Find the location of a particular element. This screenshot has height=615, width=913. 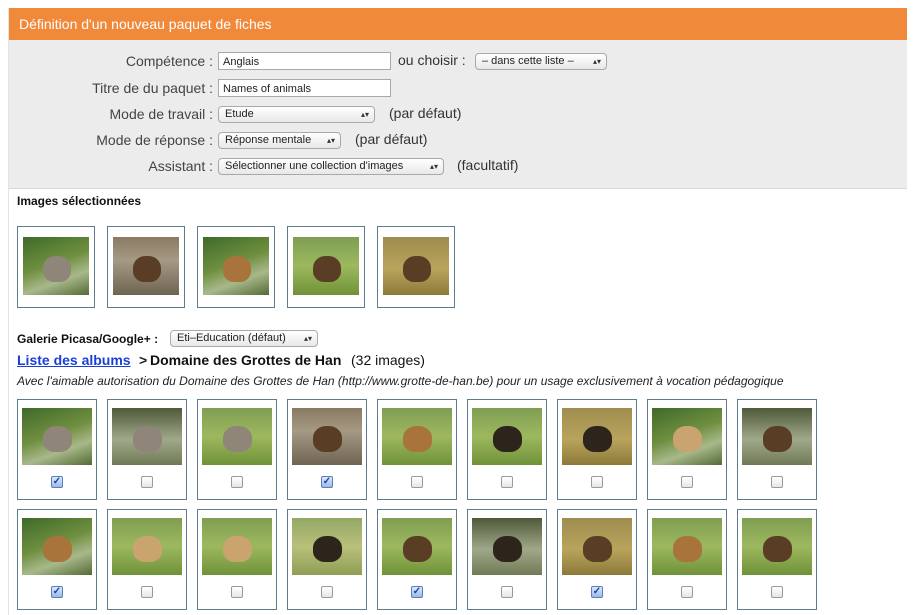

work-mode-note: (par défaut) is located at coordinates (425, 113).